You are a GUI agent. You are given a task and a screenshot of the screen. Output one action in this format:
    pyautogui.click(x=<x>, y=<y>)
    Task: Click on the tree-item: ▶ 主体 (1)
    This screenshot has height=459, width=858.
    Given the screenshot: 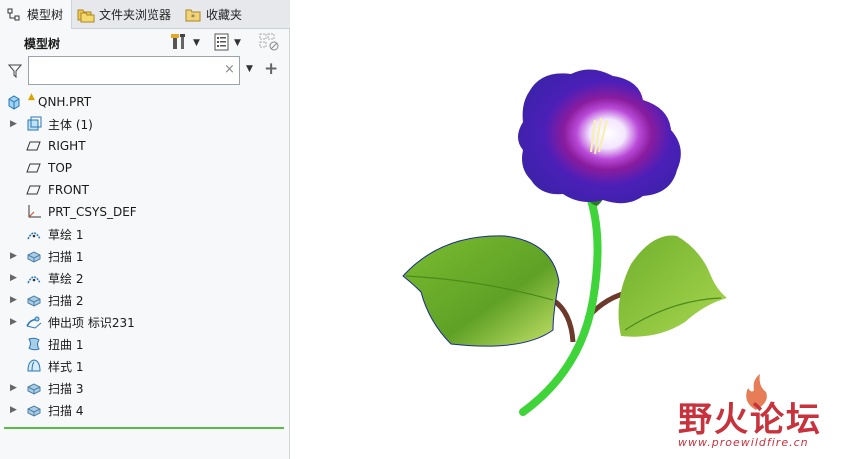 What is the action you would take?
    pyautogui.click(x=145, y=124)
    